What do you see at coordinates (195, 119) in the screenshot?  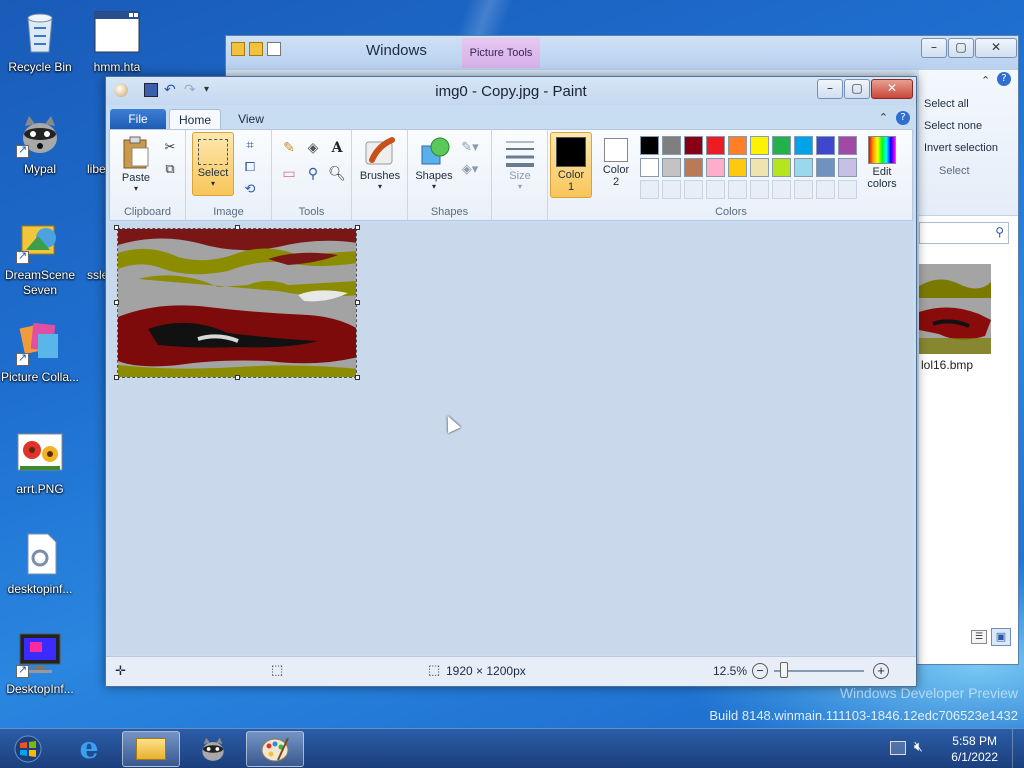 I see `tab-home: Home` at bounding box center [195, 119].